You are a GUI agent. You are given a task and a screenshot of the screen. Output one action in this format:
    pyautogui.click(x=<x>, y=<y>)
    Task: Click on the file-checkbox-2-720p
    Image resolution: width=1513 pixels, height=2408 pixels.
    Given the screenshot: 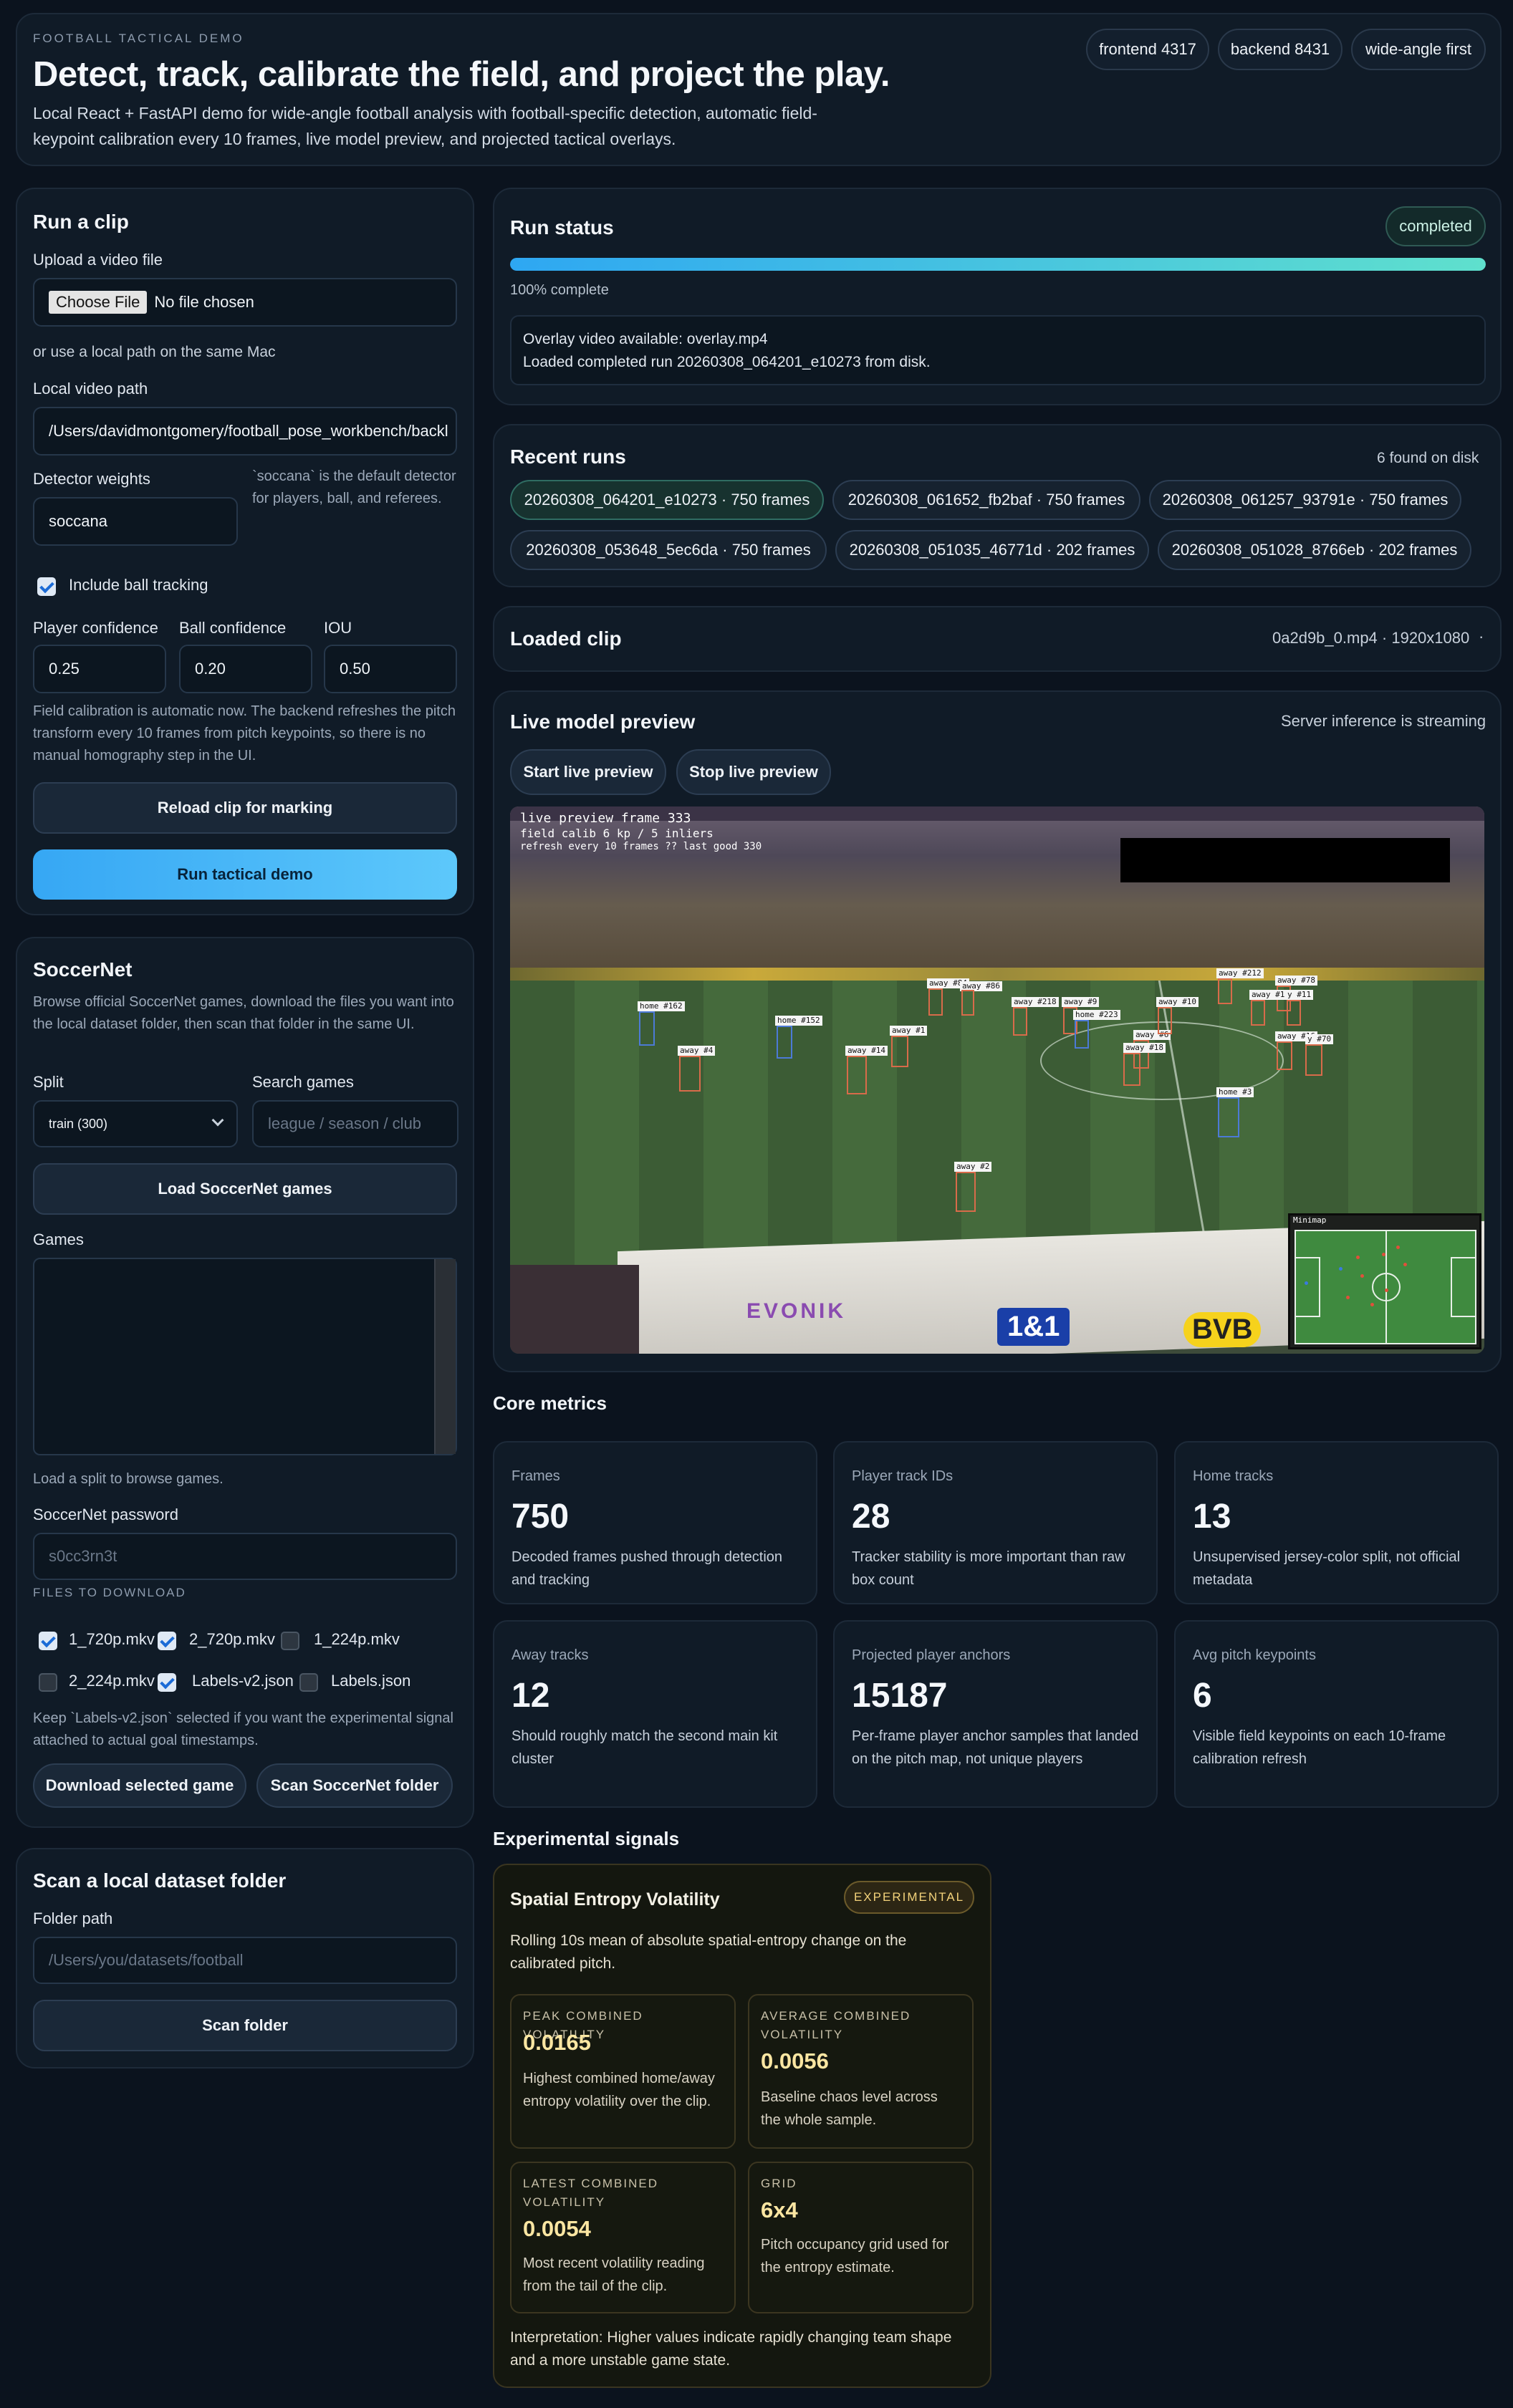 What is the action you would take?
    pyautogui.click(x=167, y=1641)
    